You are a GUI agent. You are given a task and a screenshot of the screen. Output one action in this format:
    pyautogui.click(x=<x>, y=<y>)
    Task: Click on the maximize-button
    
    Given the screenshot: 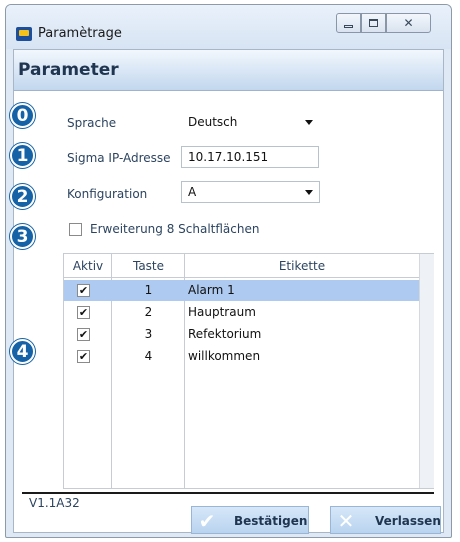 What is the action you would take?
    pyautogui.click(x=373, y=23)
    